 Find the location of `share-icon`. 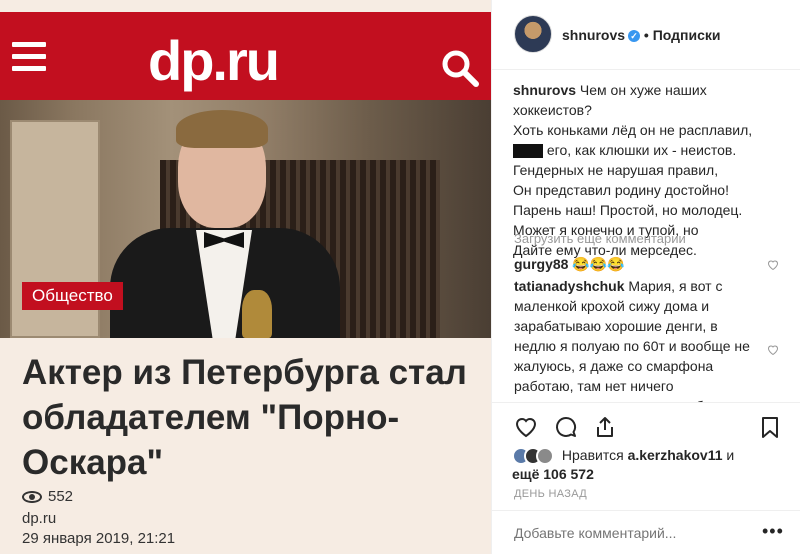

share-icon is located at coordinates (605, 427).